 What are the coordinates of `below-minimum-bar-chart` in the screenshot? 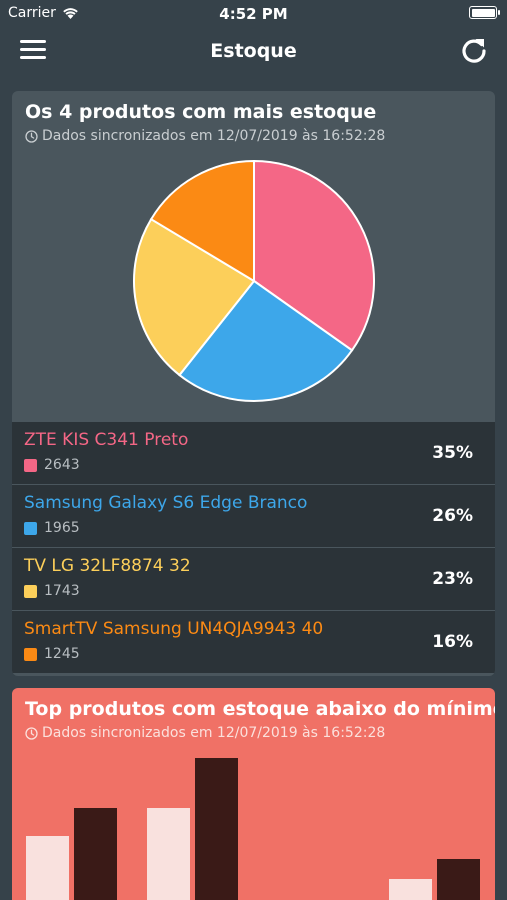 It's located at (253, 829).